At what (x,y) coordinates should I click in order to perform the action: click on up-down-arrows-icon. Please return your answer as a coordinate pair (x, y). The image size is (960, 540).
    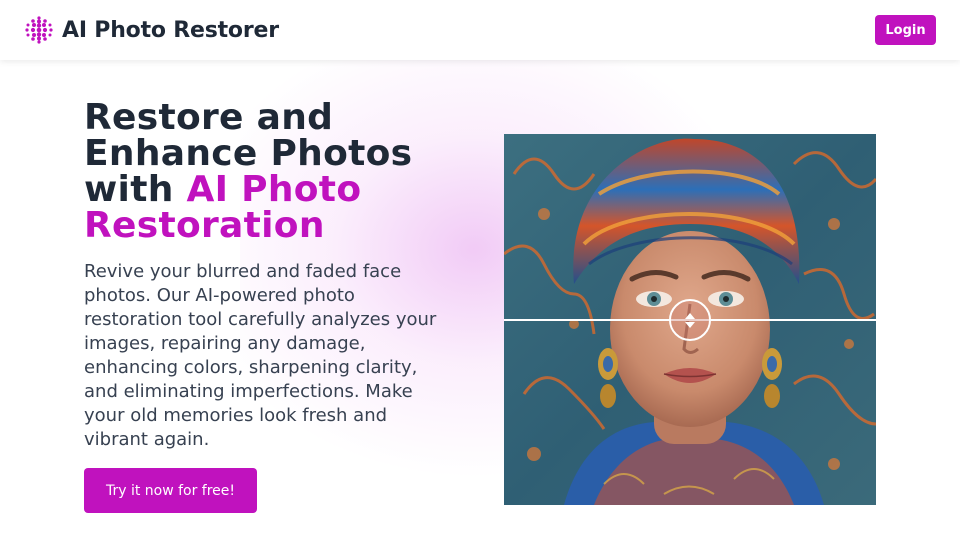
    Looking at the image, I should click on (690, 320).